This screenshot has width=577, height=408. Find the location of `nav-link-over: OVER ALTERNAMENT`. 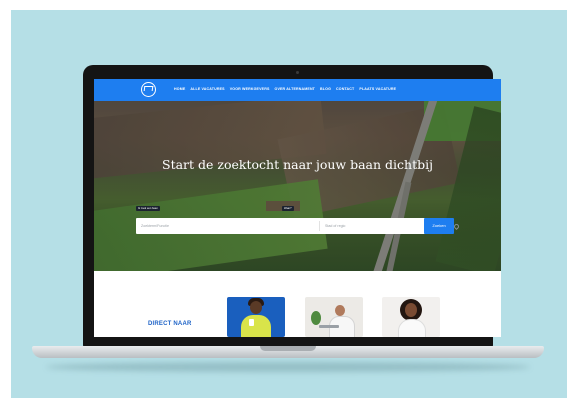

nav-link-over: OVER ALTERNAMENT is located at coordinates (295, 89).